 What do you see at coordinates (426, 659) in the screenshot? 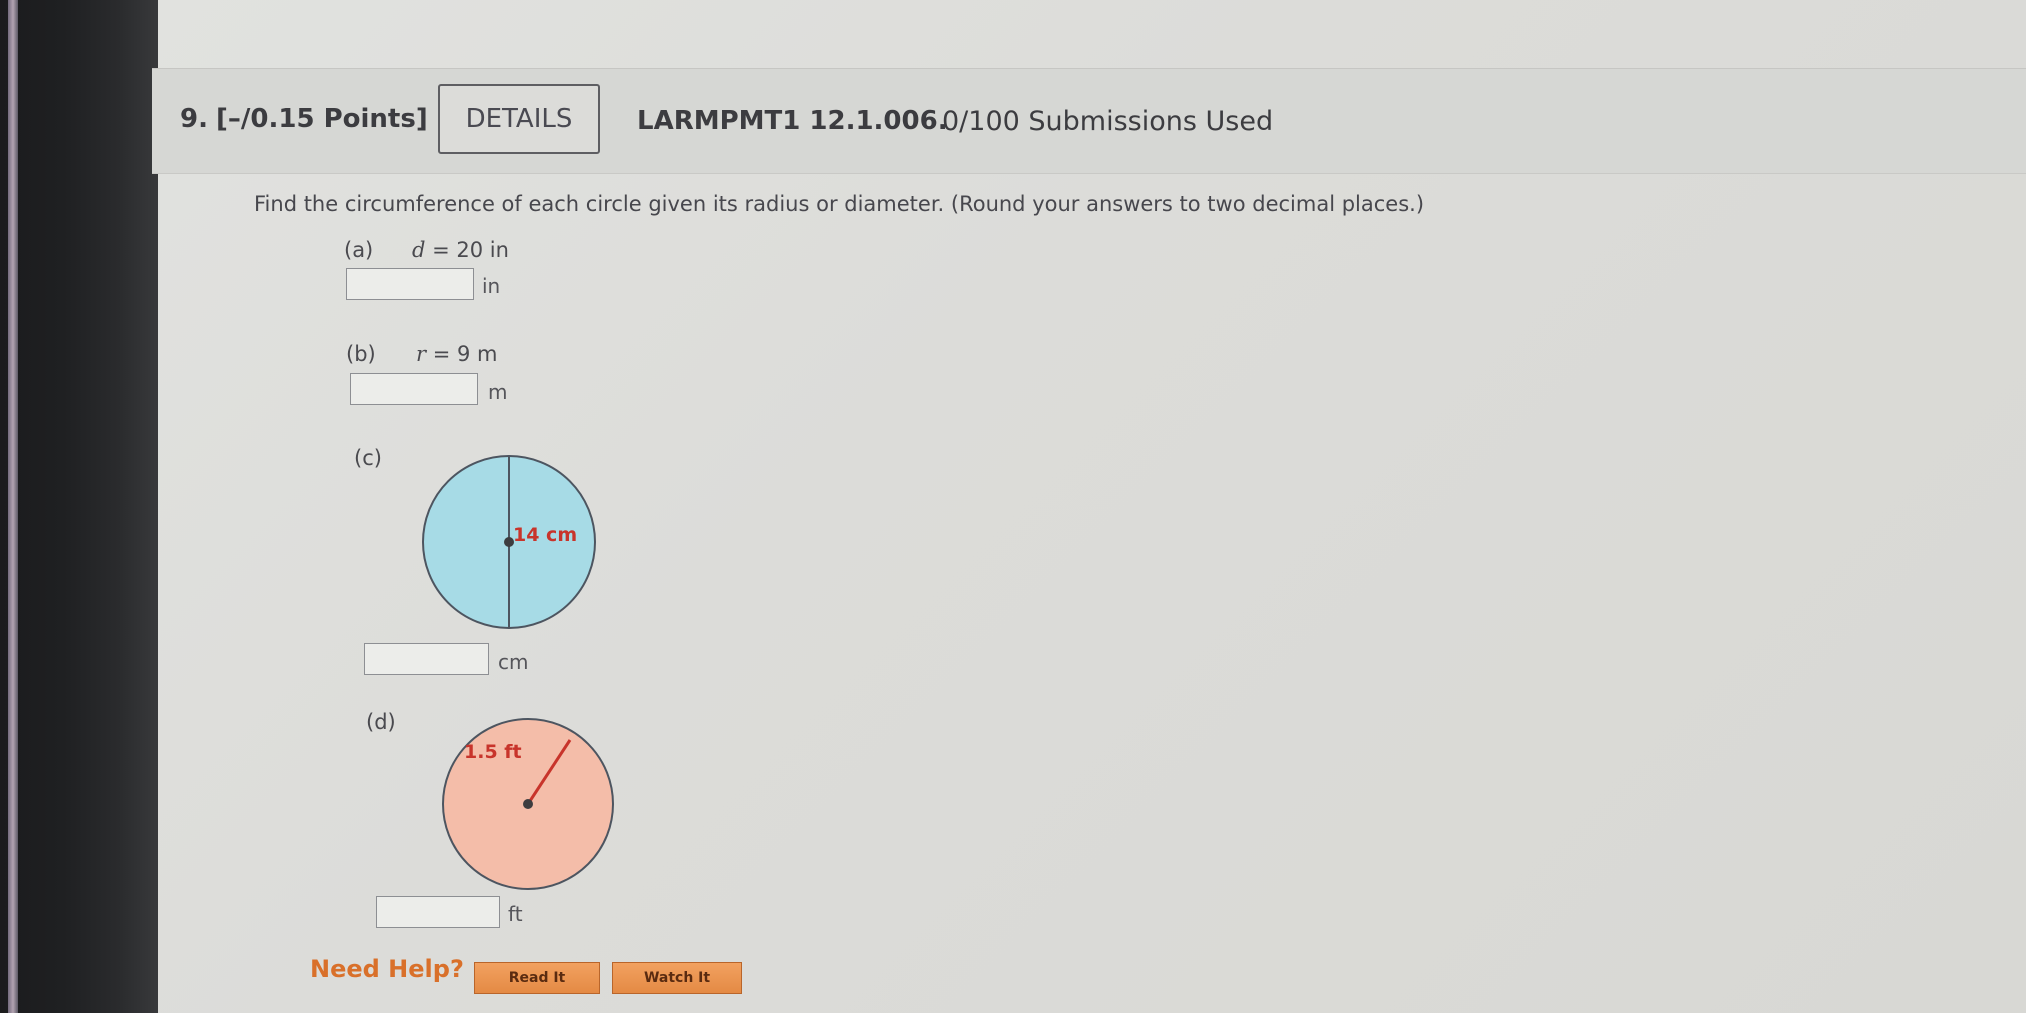
I see `part-c-answer-input` at bounding box center [426, 659].